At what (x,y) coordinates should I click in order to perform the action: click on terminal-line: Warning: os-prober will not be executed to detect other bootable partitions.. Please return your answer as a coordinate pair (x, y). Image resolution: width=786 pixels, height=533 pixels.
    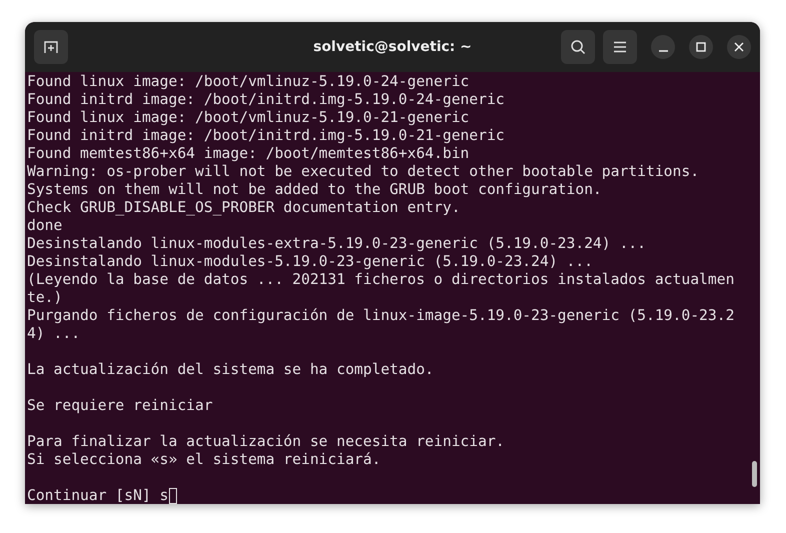
    Looking at the image, I should click on (363, 172).